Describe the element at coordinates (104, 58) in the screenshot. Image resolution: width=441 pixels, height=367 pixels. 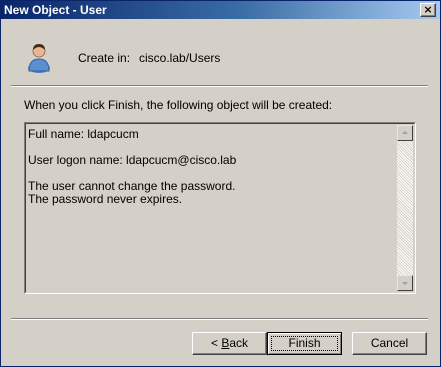
I see `create-in-label: Create in:` at that location.